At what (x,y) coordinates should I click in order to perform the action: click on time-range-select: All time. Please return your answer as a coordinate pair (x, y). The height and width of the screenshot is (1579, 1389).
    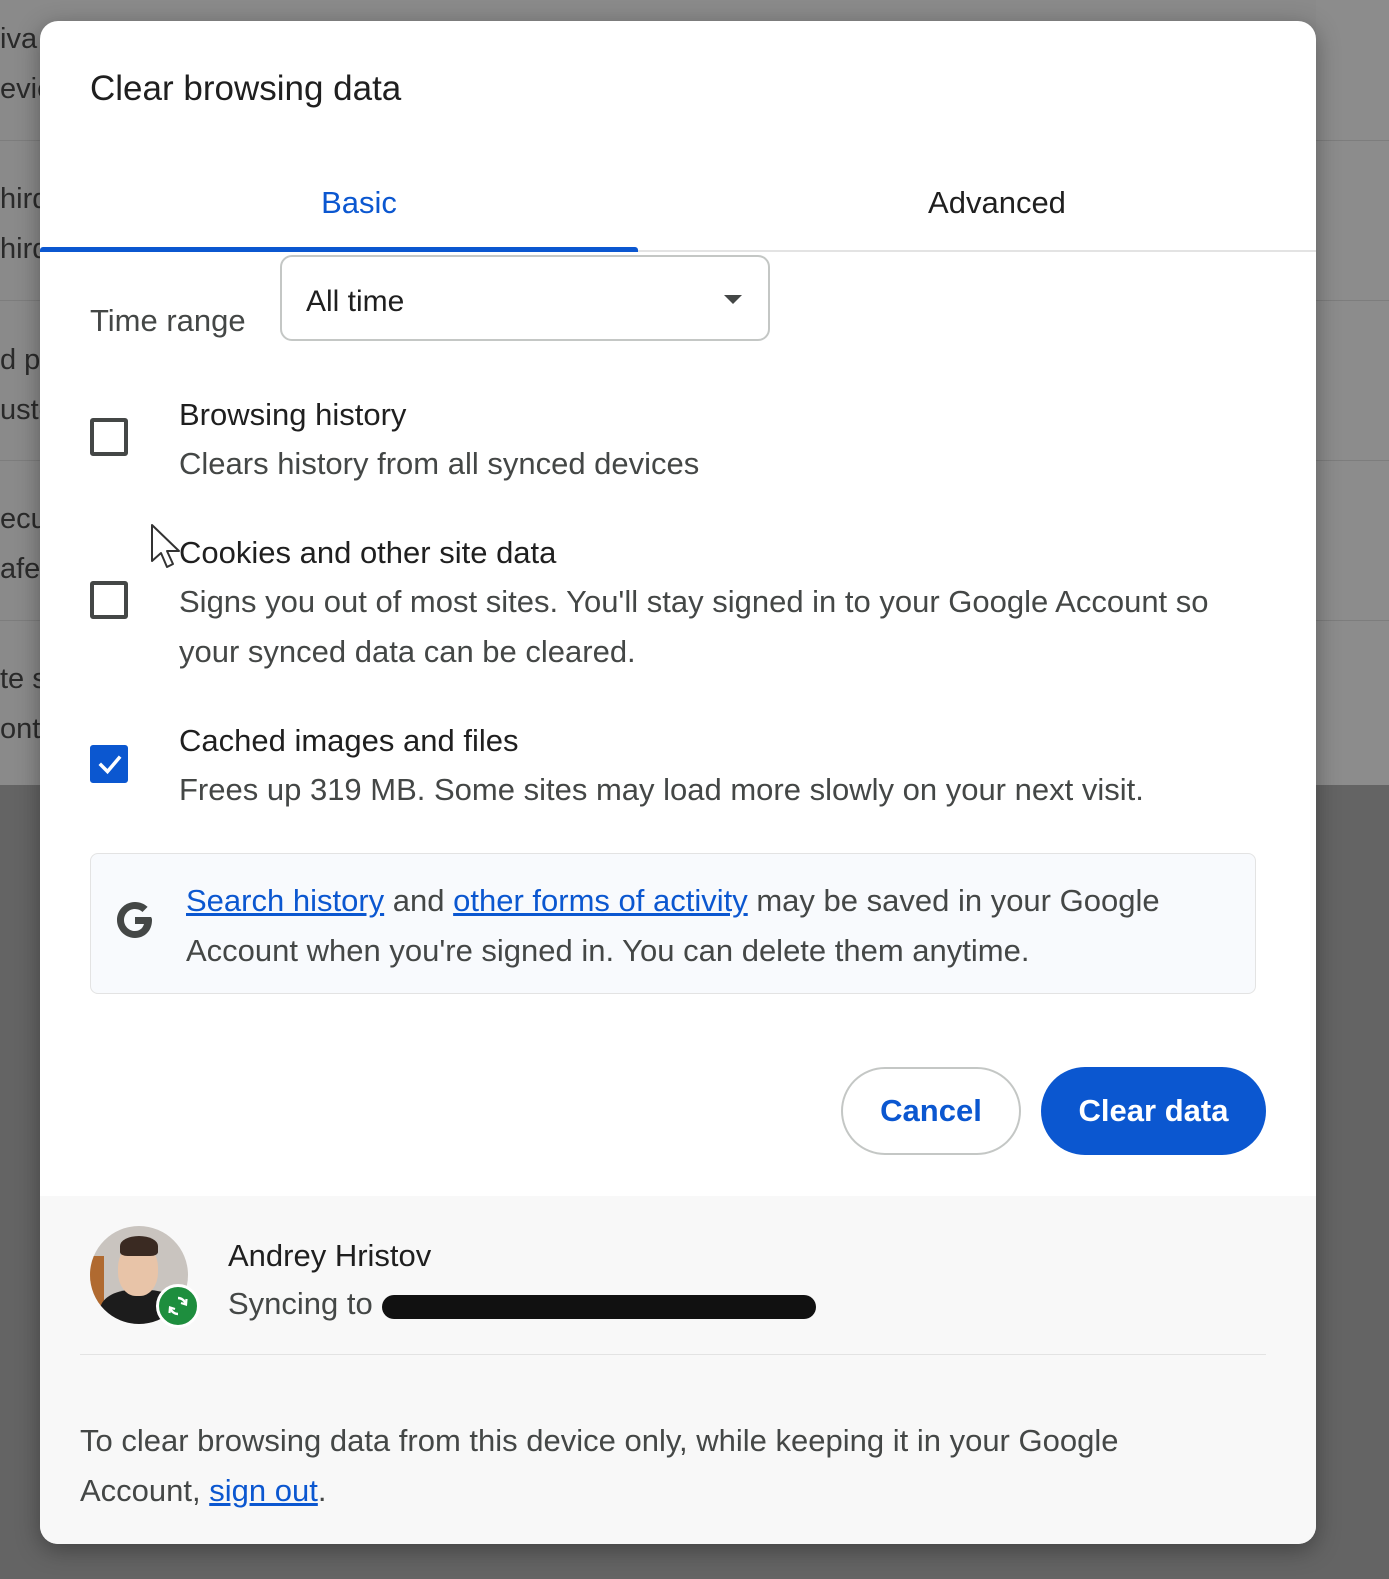
    Looking at the image, I should click on (525, 298).